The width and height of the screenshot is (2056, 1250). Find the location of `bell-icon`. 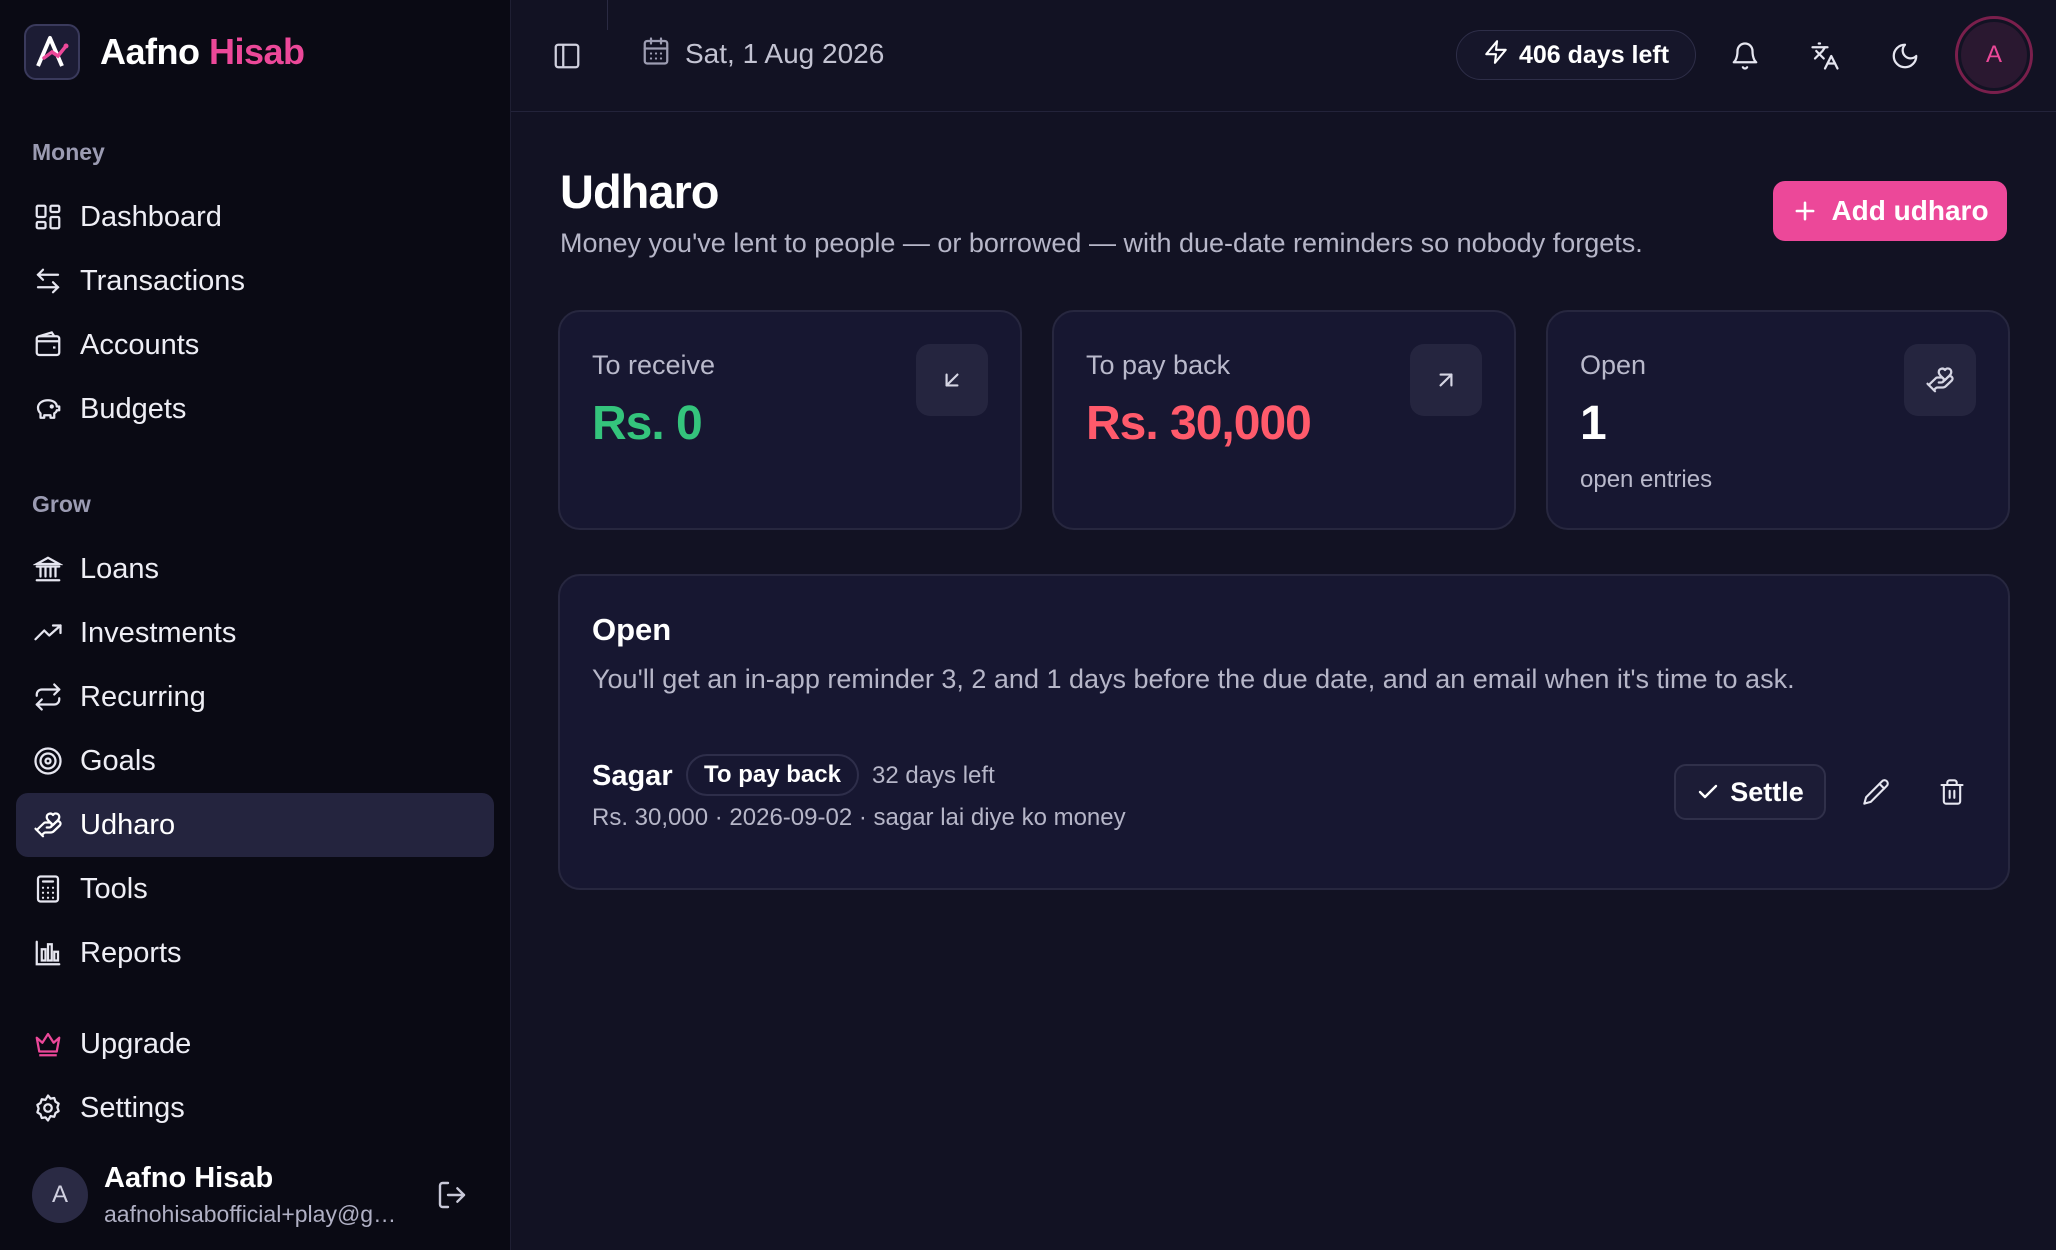

bell-icon is located at coordinates (1745, 56).